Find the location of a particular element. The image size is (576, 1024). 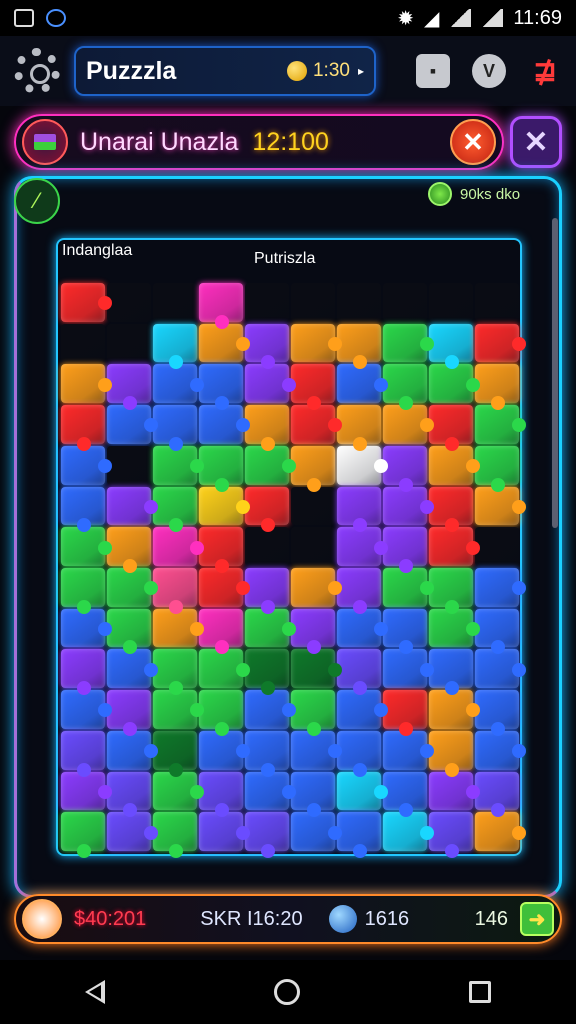

app-title-pill: Puzzzla 1:30 ▸ is located at coordinates (225, 71).